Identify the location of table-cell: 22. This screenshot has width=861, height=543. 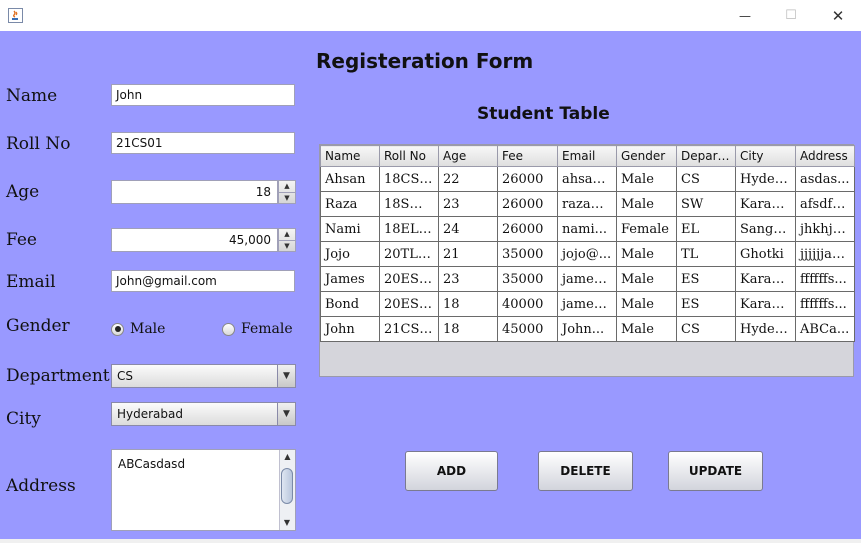
(468, 179).